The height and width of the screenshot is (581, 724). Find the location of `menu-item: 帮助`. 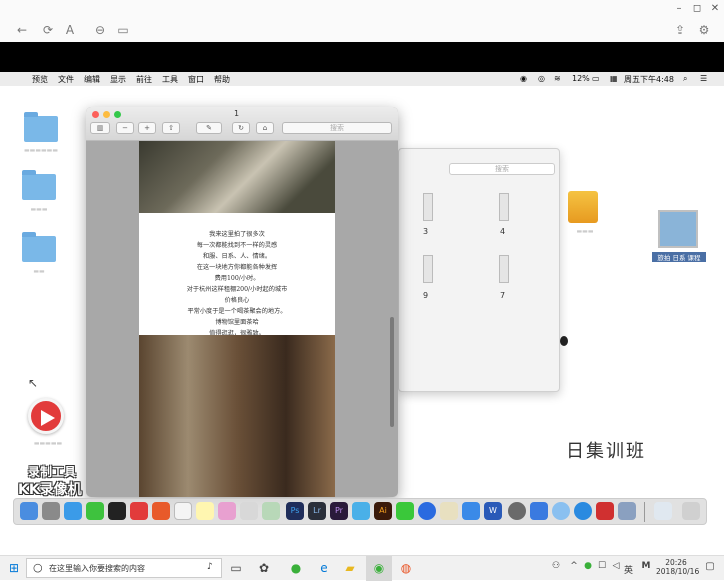

menu-item: 帮助 is located at coordinates (222, 79).